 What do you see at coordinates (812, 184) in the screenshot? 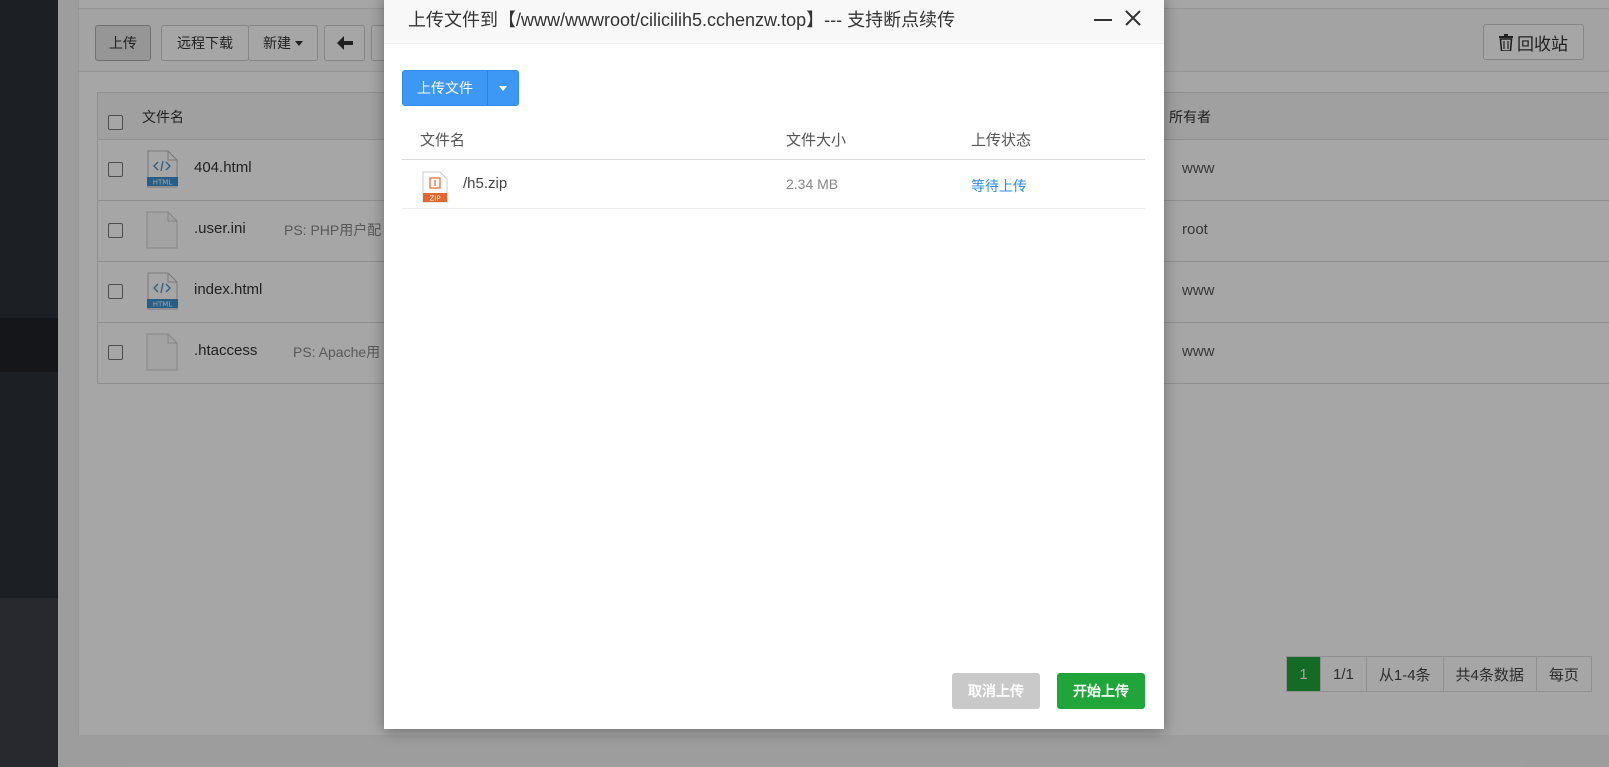
I see `upload-file-size: 2.34 MB` at bounding box center [812, 184].